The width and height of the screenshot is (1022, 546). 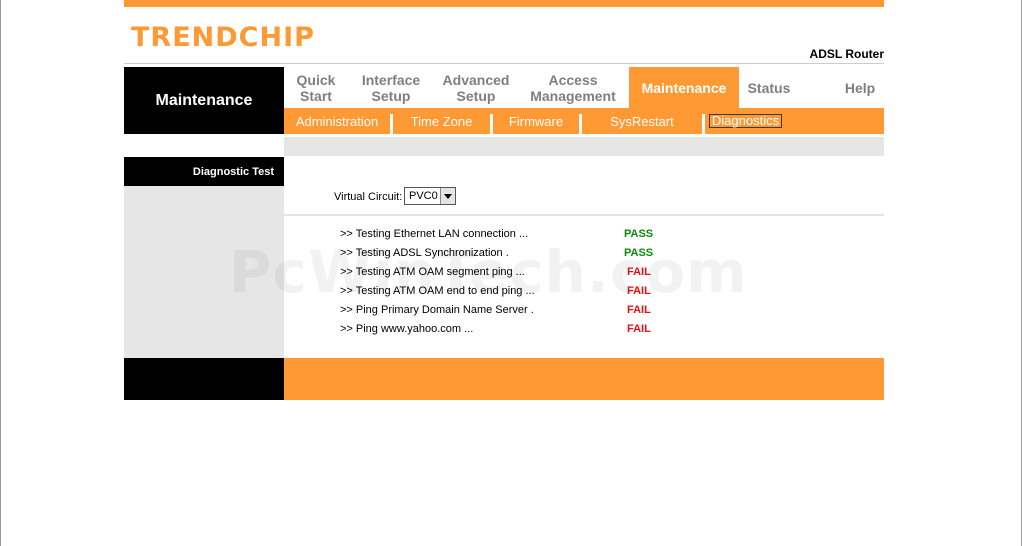 I want to click on nav-status-label: Status, so click(x=769, y=87).